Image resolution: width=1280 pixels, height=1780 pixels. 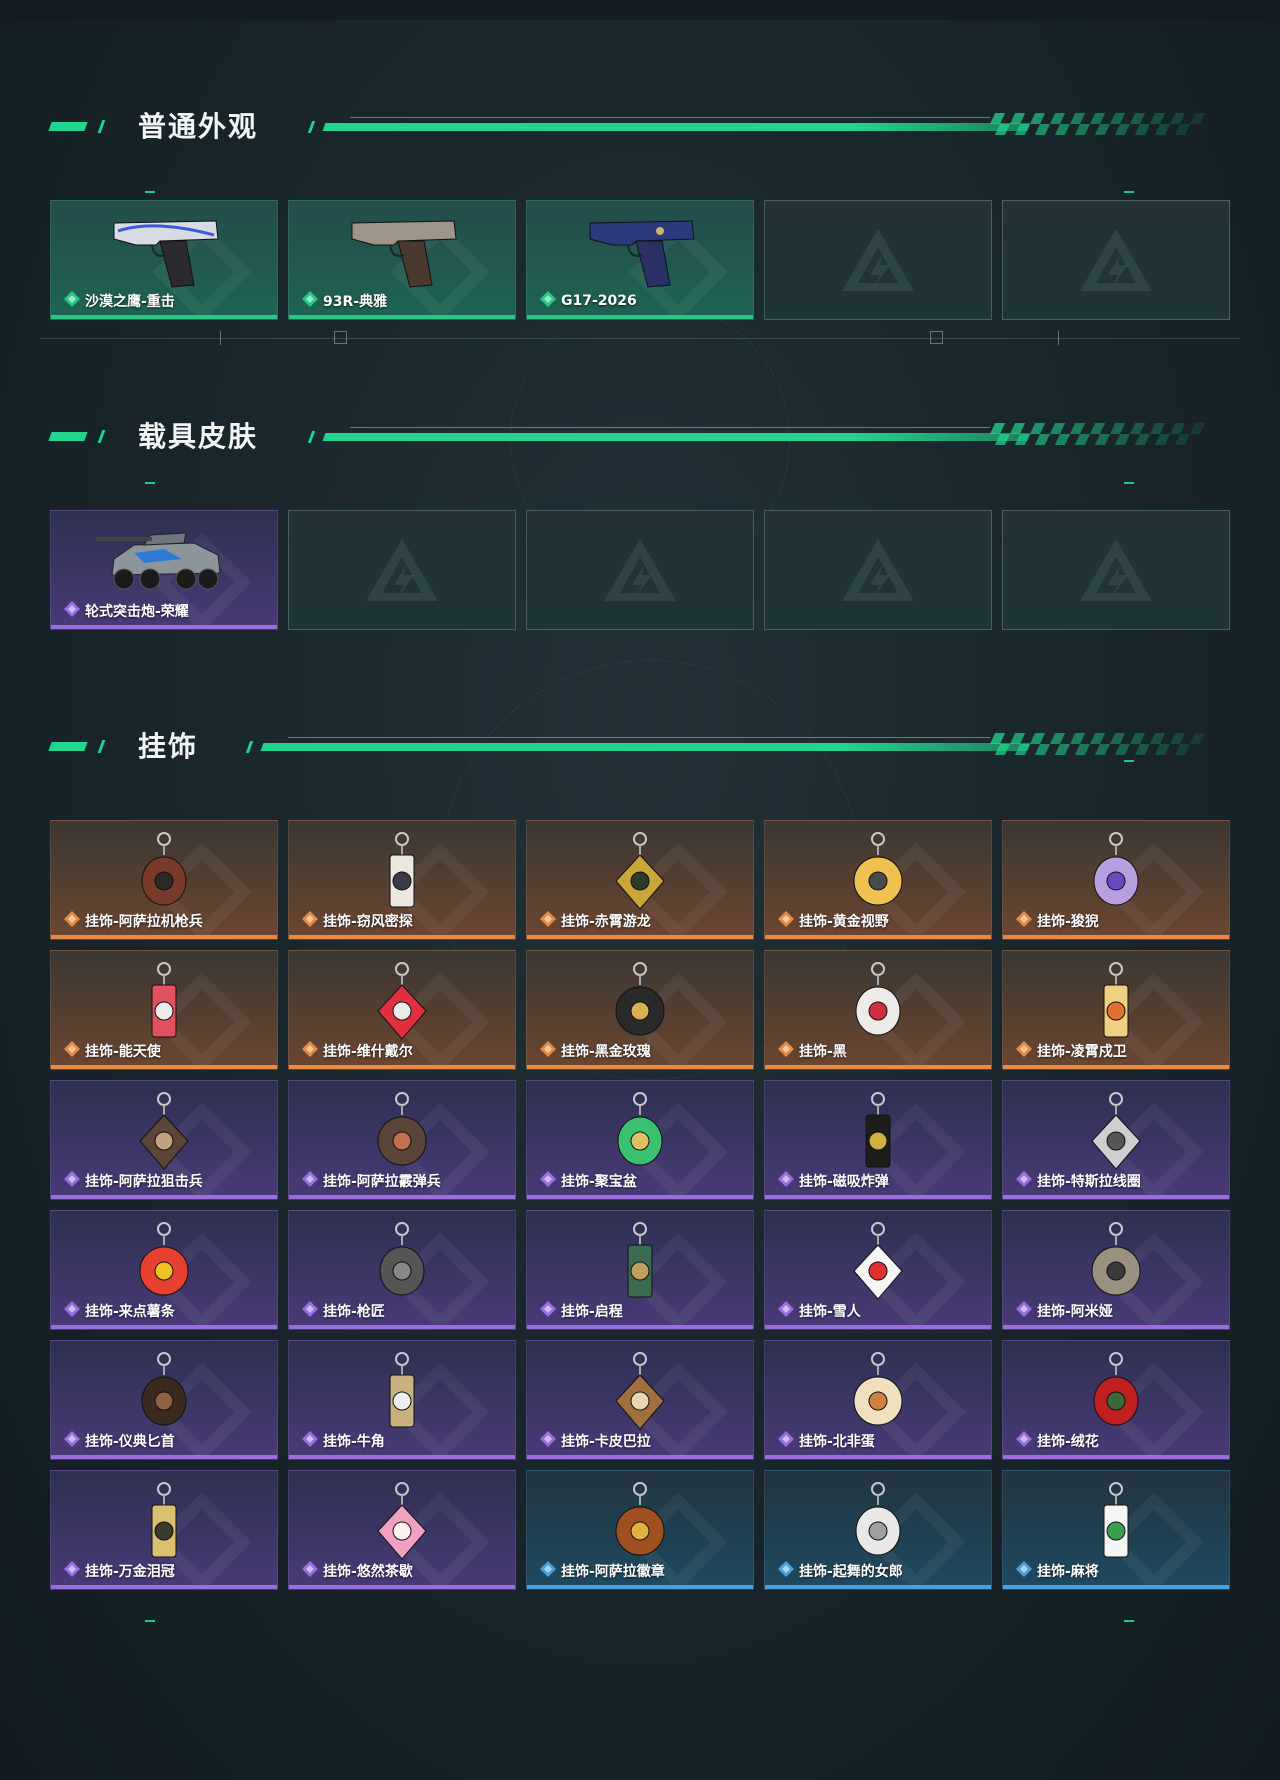 What do you see at coordinates (640, 251) in the screenshot?
I see `pistol-g17-icon` at bounding box center [640, 251].